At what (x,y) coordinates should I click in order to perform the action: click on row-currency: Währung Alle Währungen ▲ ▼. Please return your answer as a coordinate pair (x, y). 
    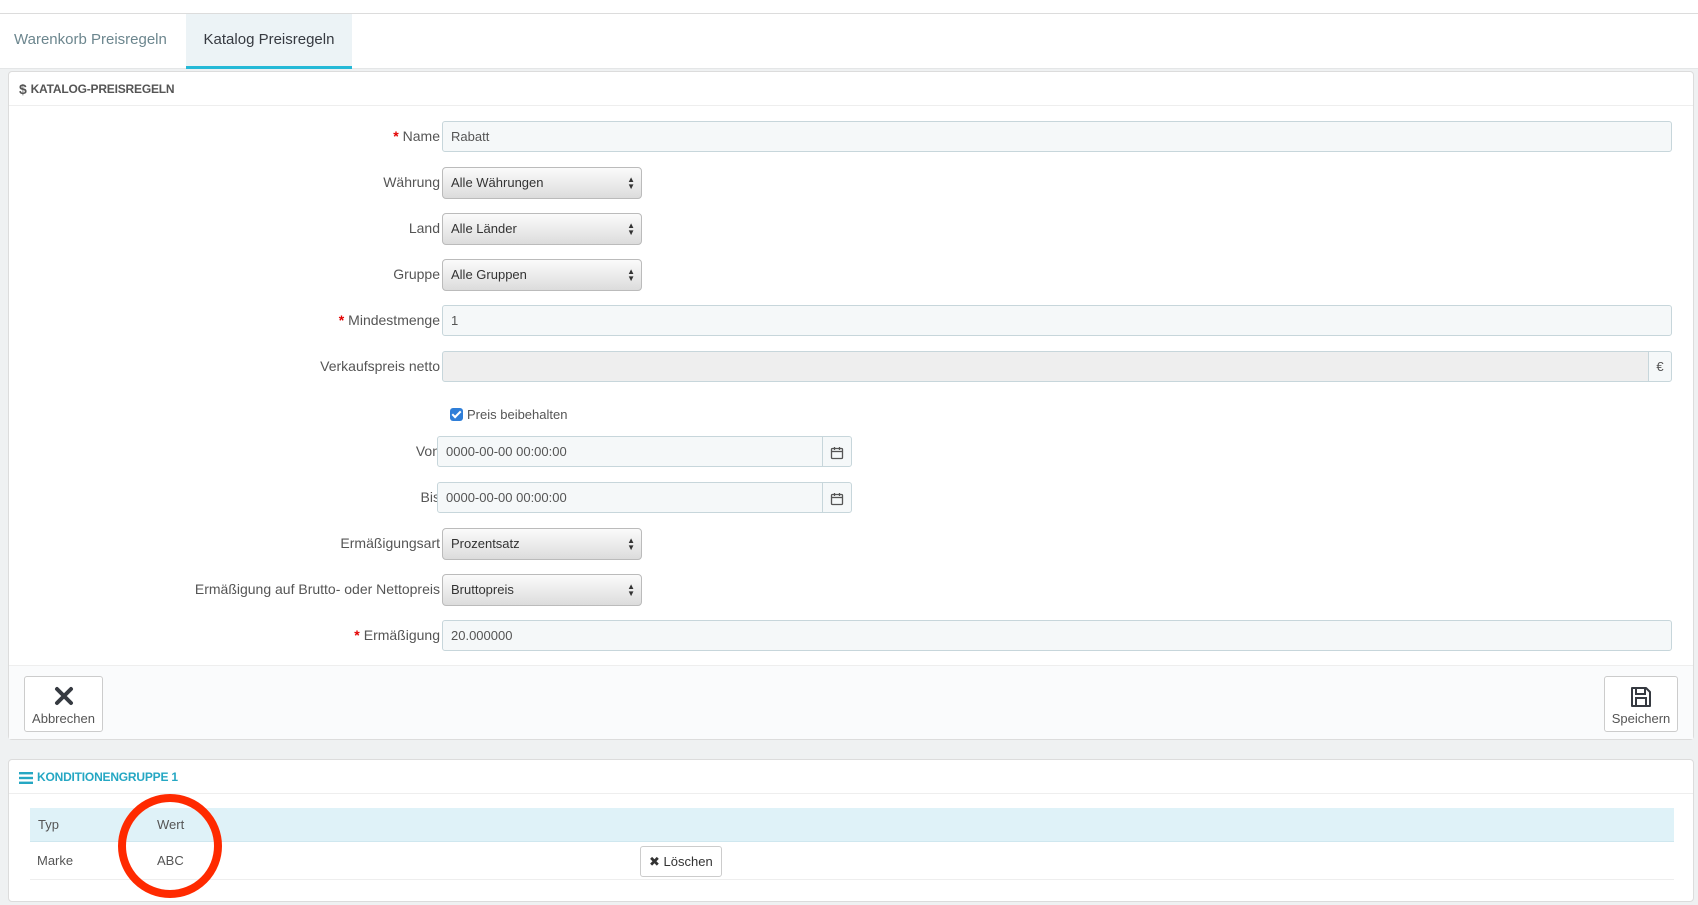
    Looking at the image, I should click on (852, 183).